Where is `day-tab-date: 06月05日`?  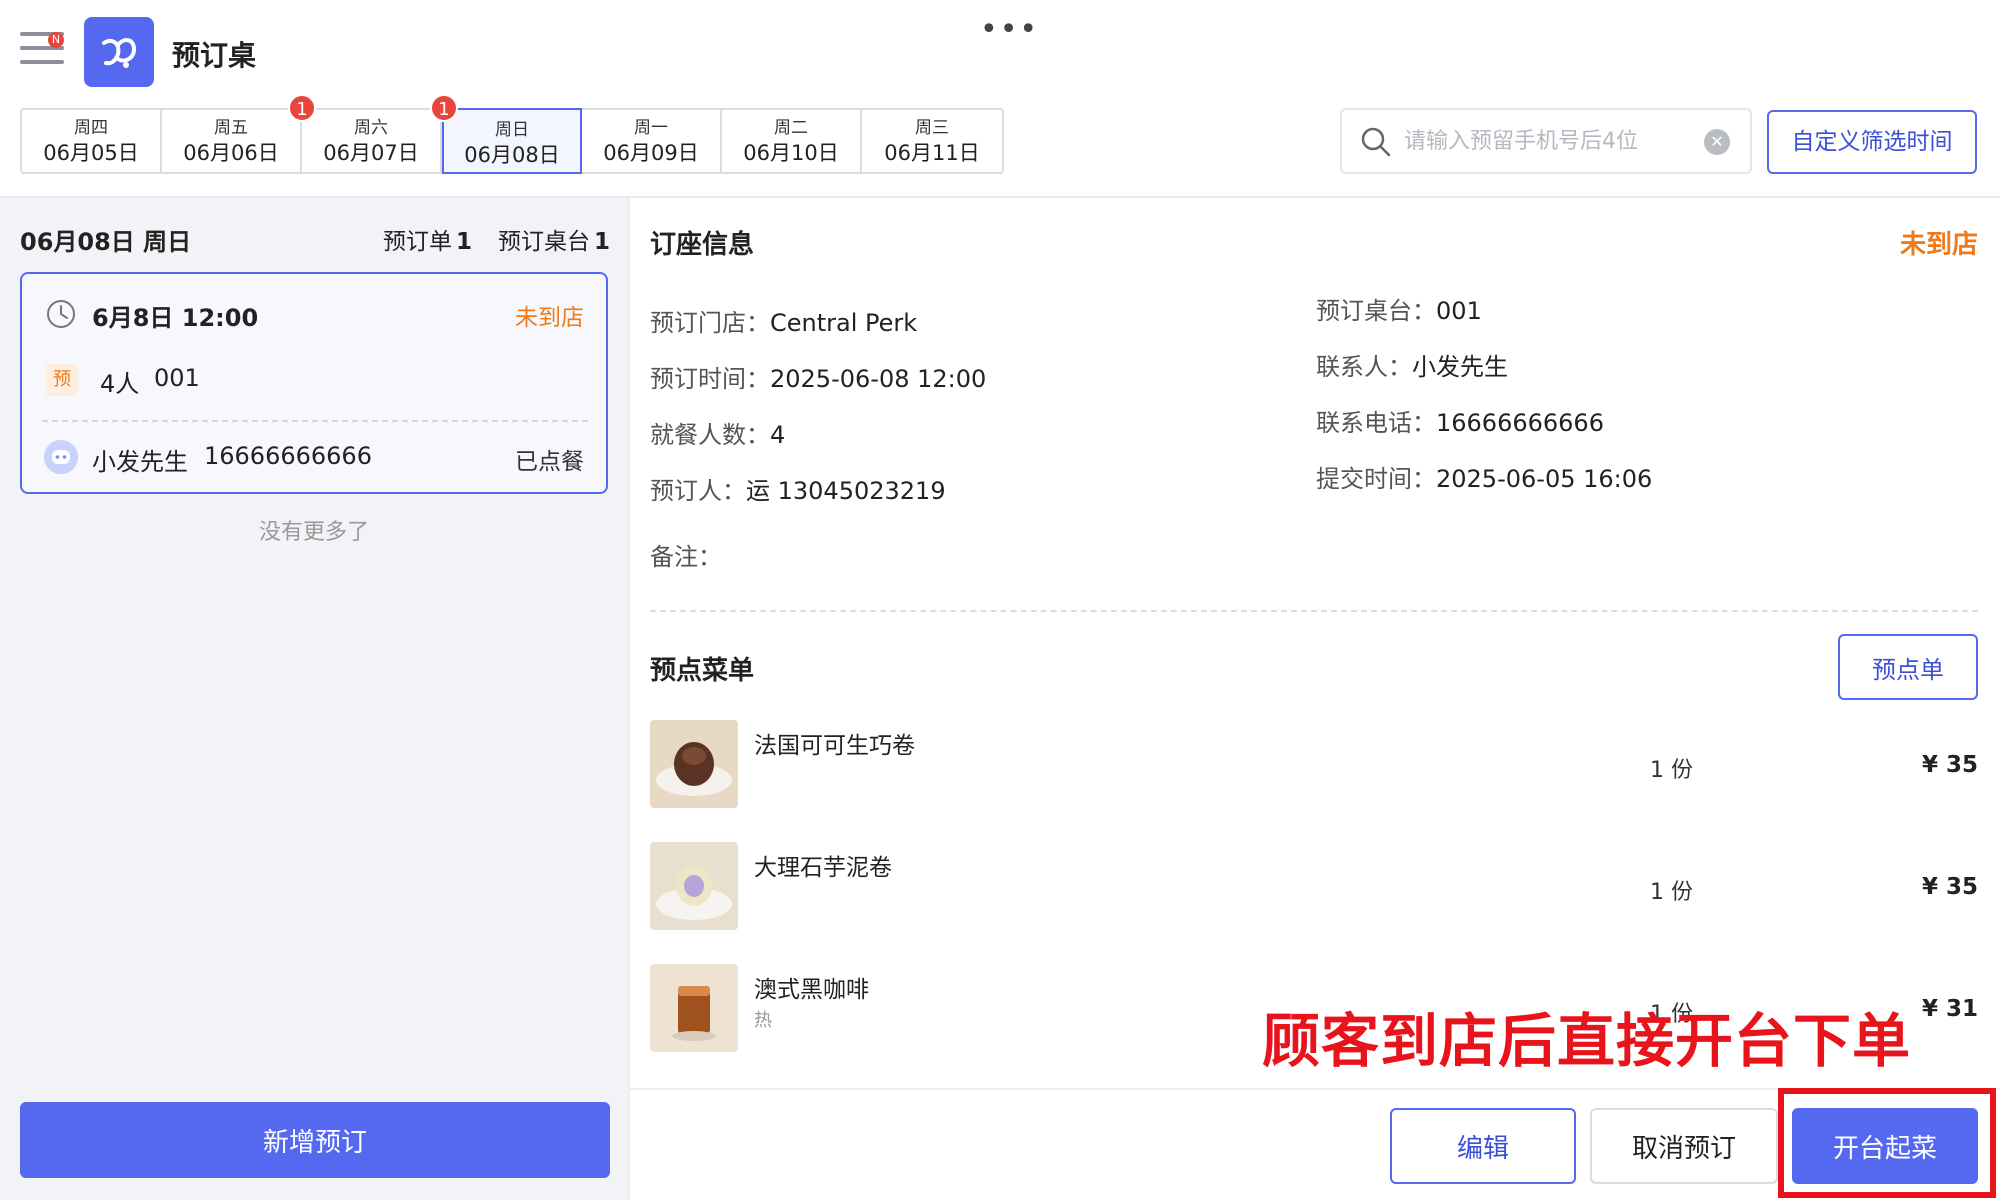 day-tab-date: 06月05日 is located at coordinates (91, 153).